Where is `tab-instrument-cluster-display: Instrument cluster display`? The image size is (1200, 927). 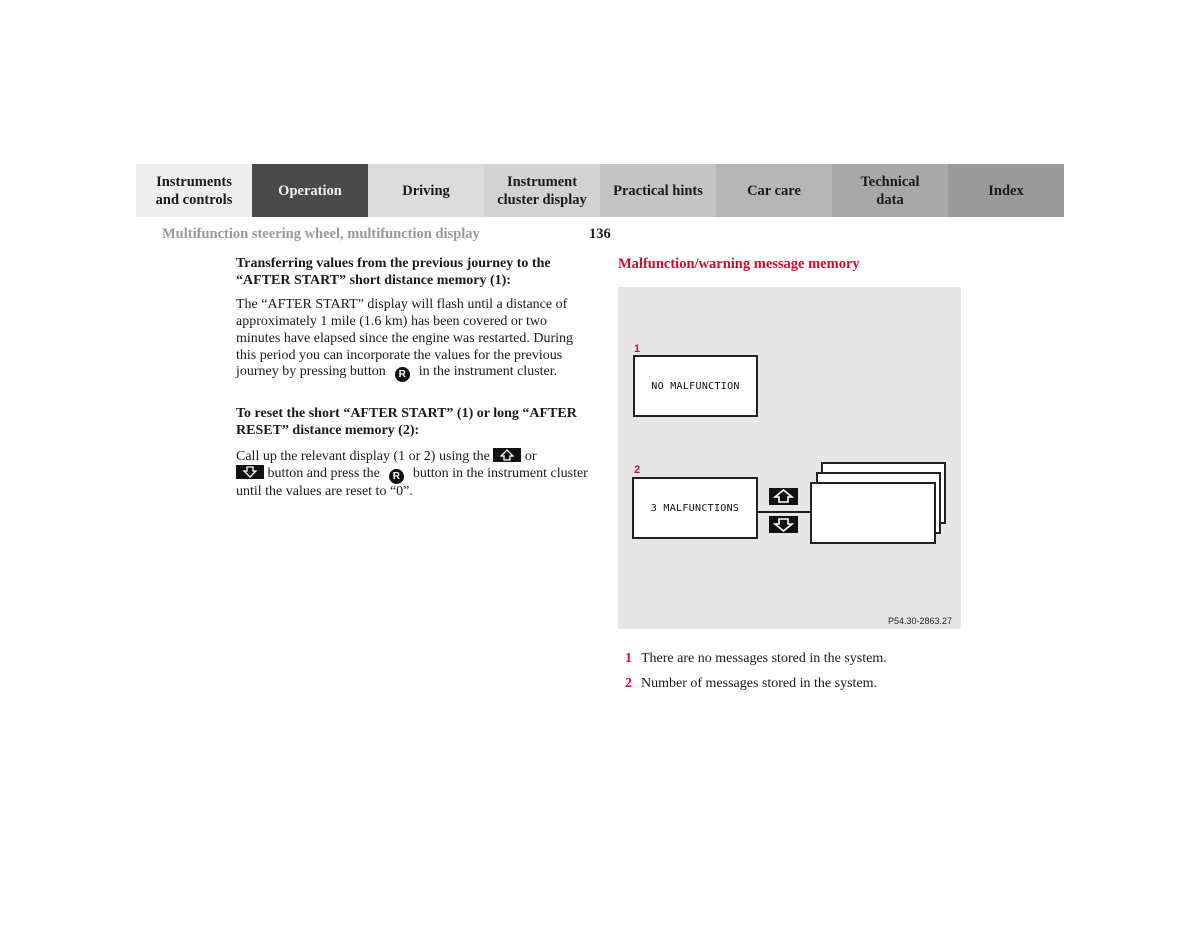 tab-instrument-cluster-display: Instrument cluster display is located at coordinates (542, 190).